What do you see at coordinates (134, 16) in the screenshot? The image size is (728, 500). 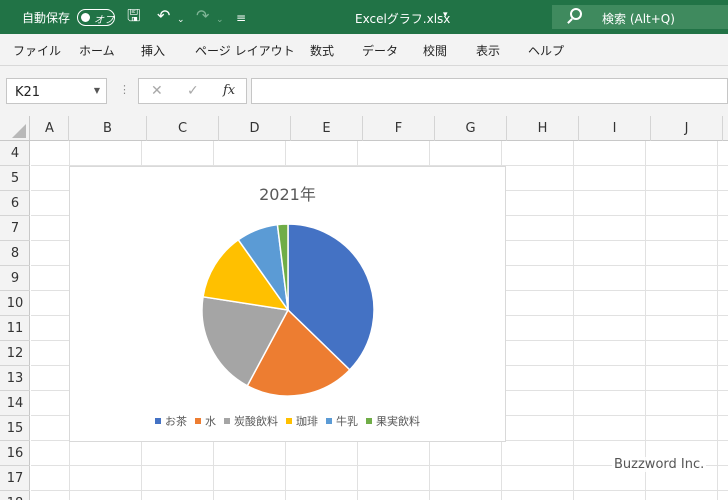 I see `save-icon: 🖫` at bounding box center [134, 16].